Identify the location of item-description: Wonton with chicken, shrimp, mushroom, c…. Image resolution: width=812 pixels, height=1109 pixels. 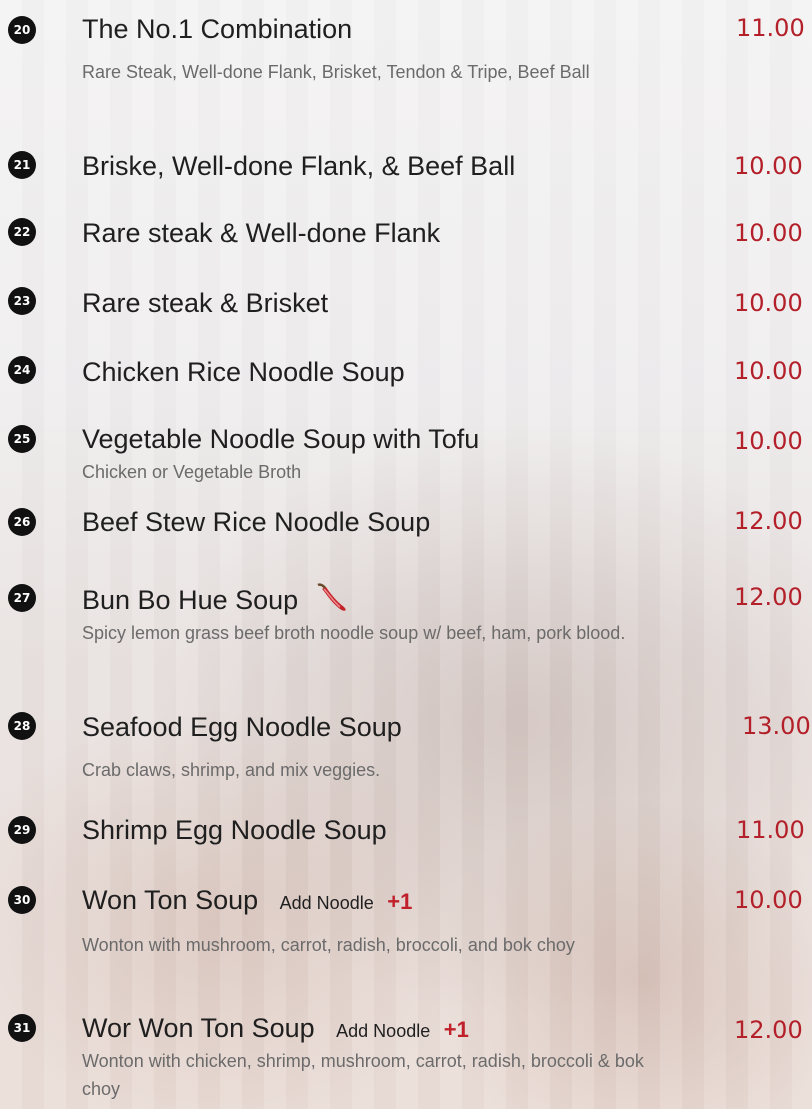
(363, 1075).